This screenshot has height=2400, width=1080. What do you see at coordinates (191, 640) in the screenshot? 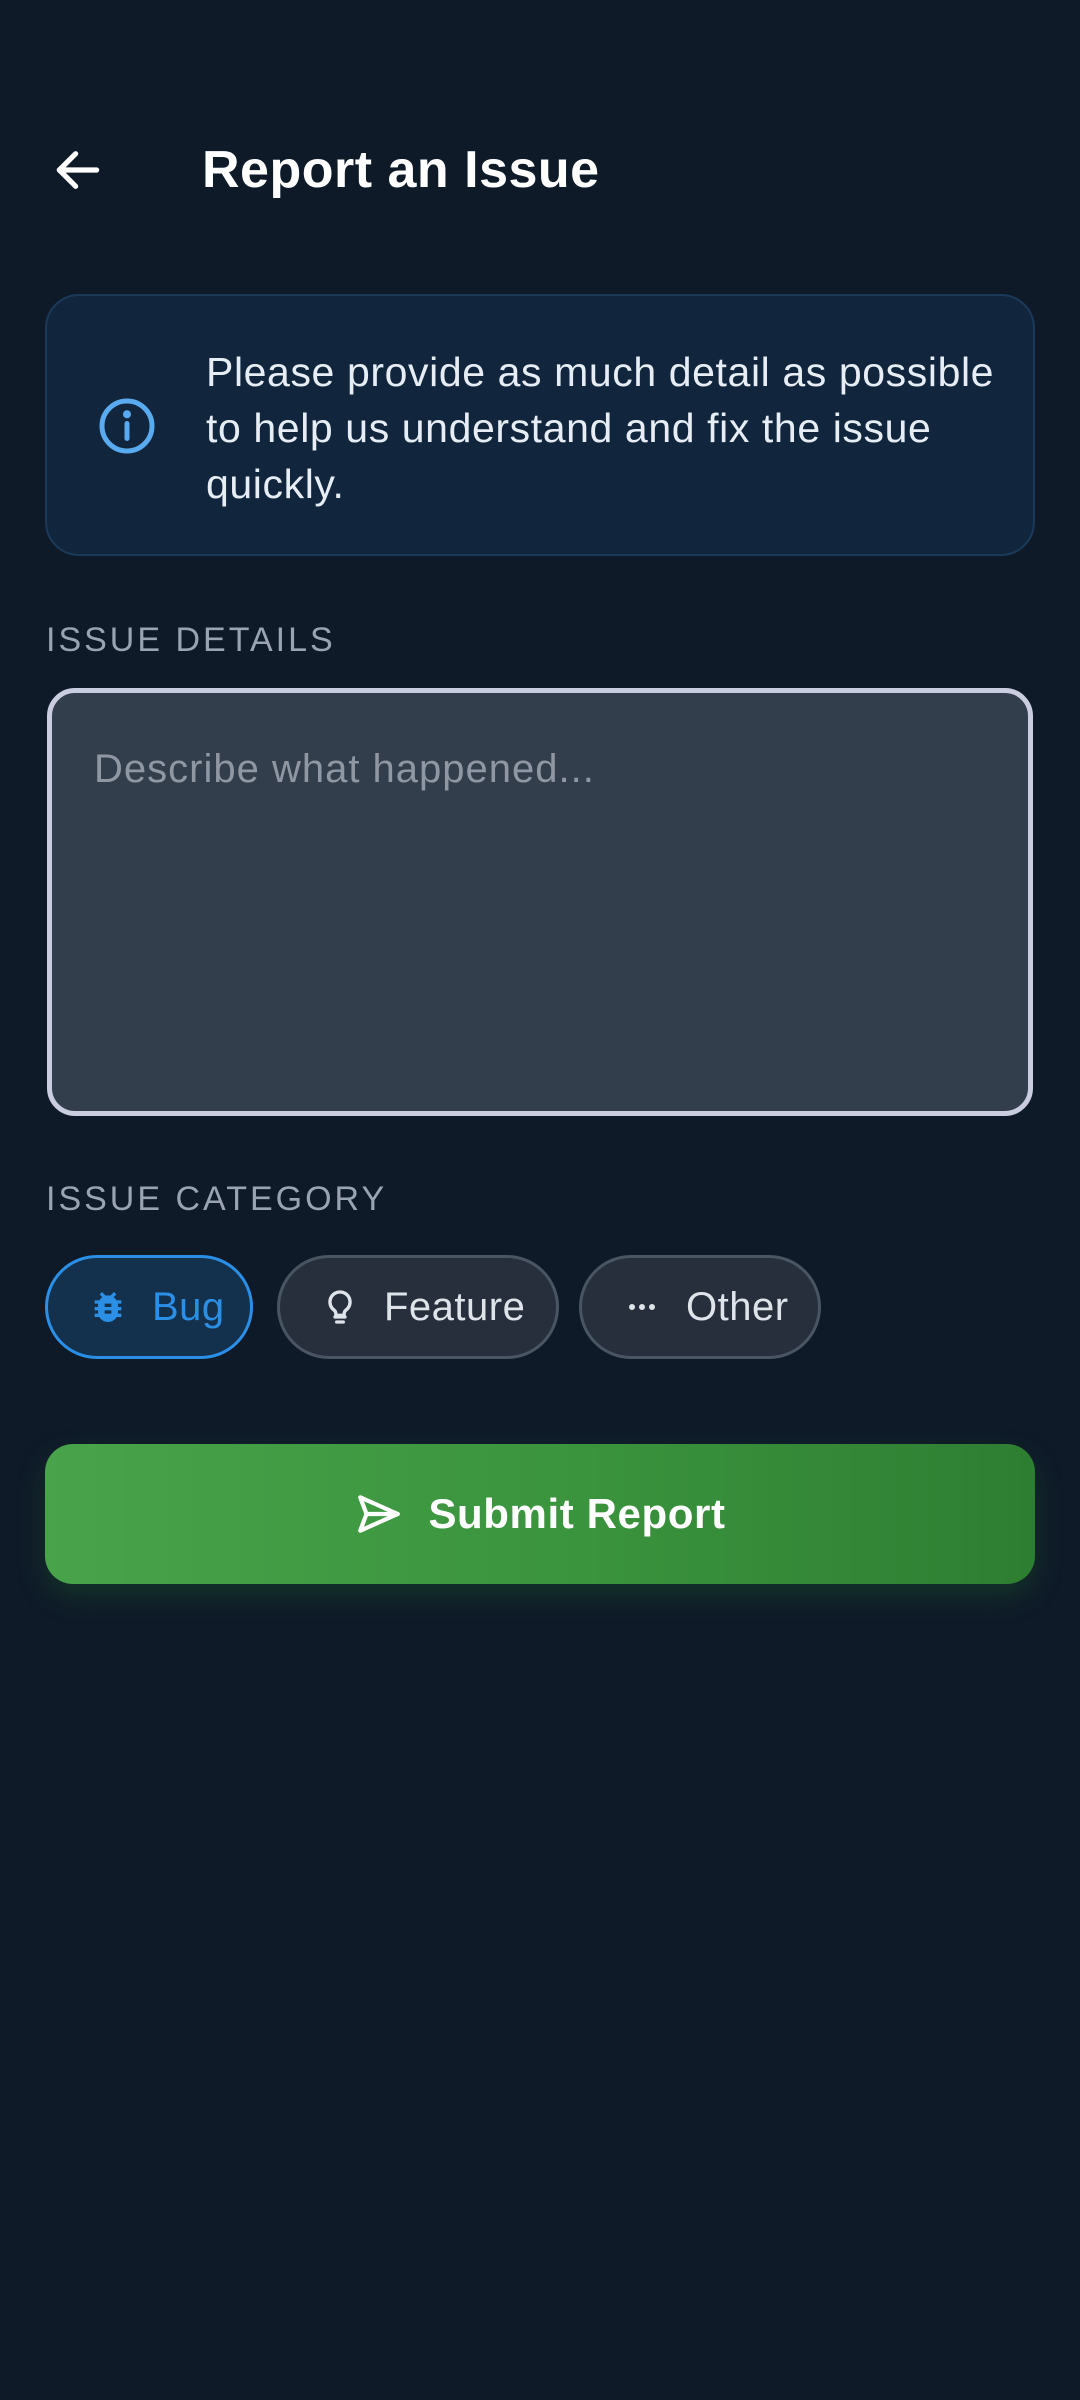
I see `issue-details-label: ISSUE DETAILS` at bounding box center [191, 640].